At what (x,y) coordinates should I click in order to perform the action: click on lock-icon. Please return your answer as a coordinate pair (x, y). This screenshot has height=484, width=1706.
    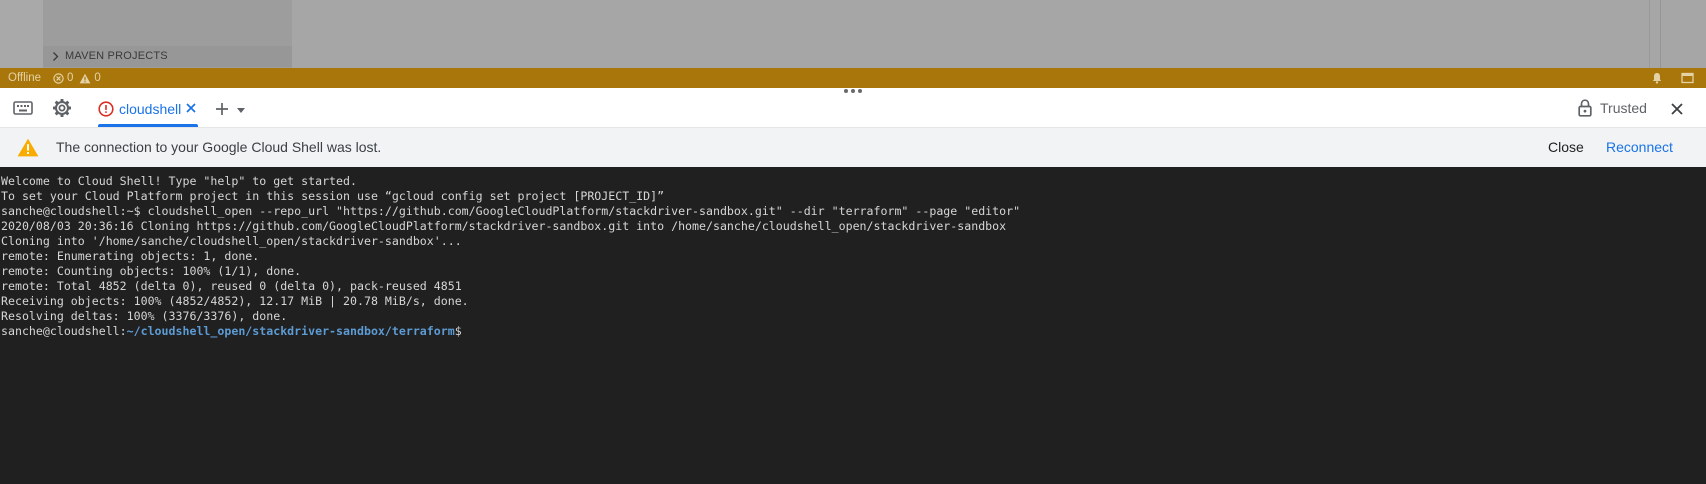
    Looking at the image, I should click on (1585, 107).